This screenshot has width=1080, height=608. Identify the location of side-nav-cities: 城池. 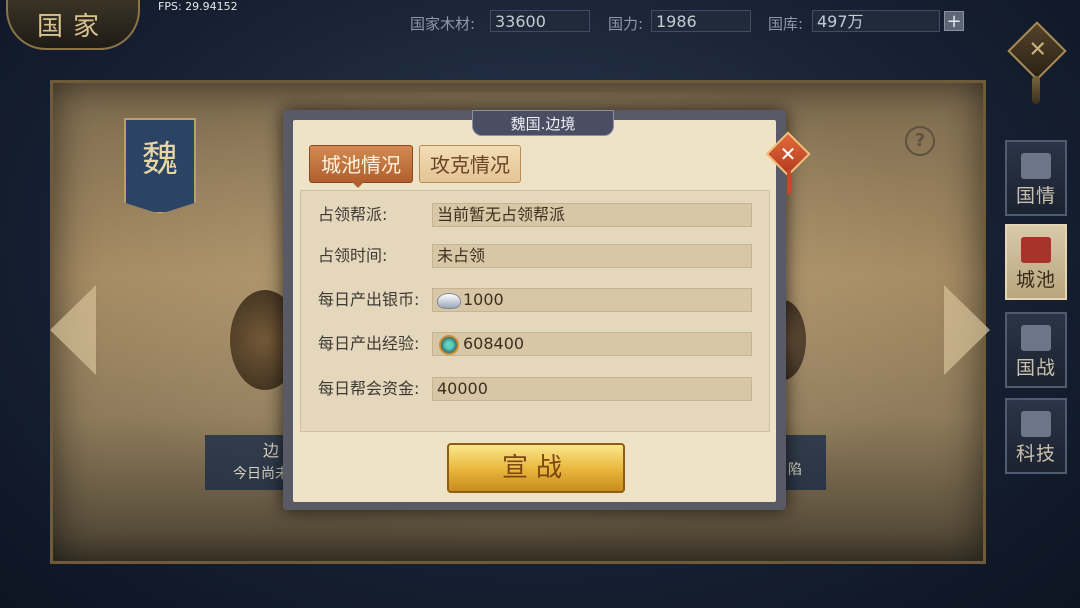
(1036, 262).